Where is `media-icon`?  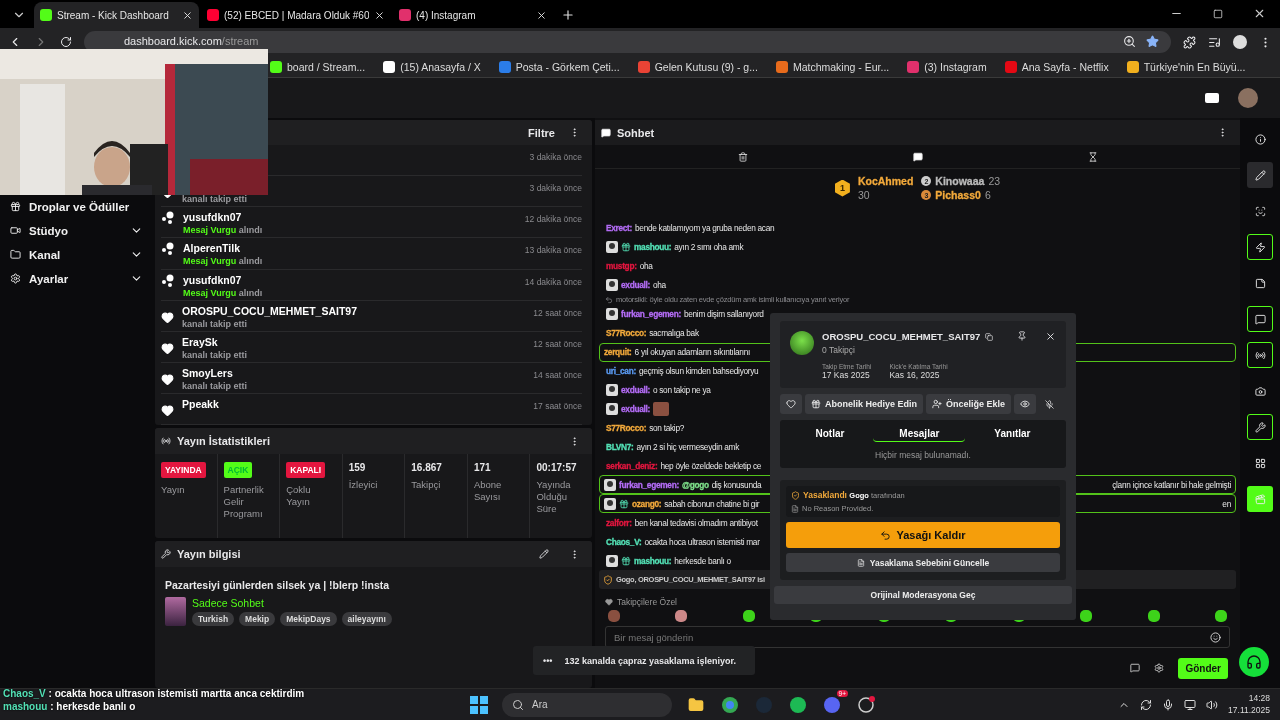
media-icon is located at coordinates (1214, 42).